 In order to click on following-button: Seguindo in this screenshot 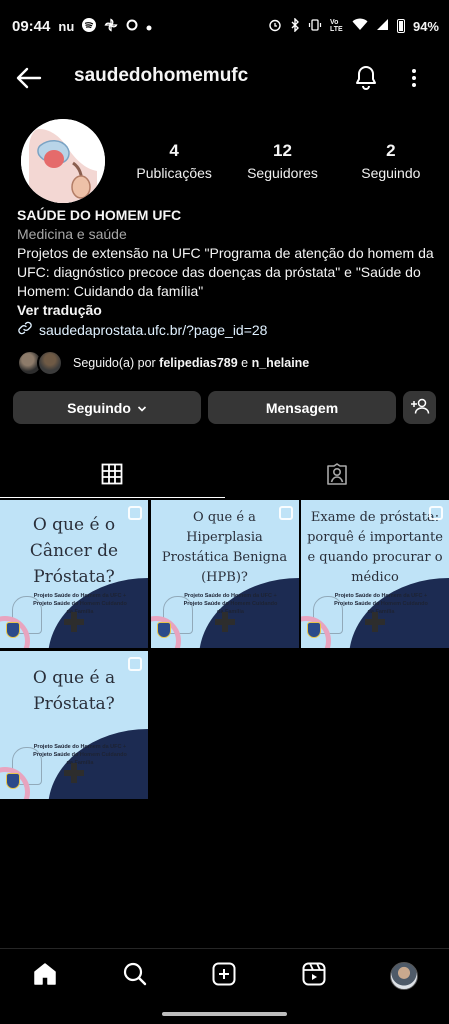, I will do `click(107, 407)`.